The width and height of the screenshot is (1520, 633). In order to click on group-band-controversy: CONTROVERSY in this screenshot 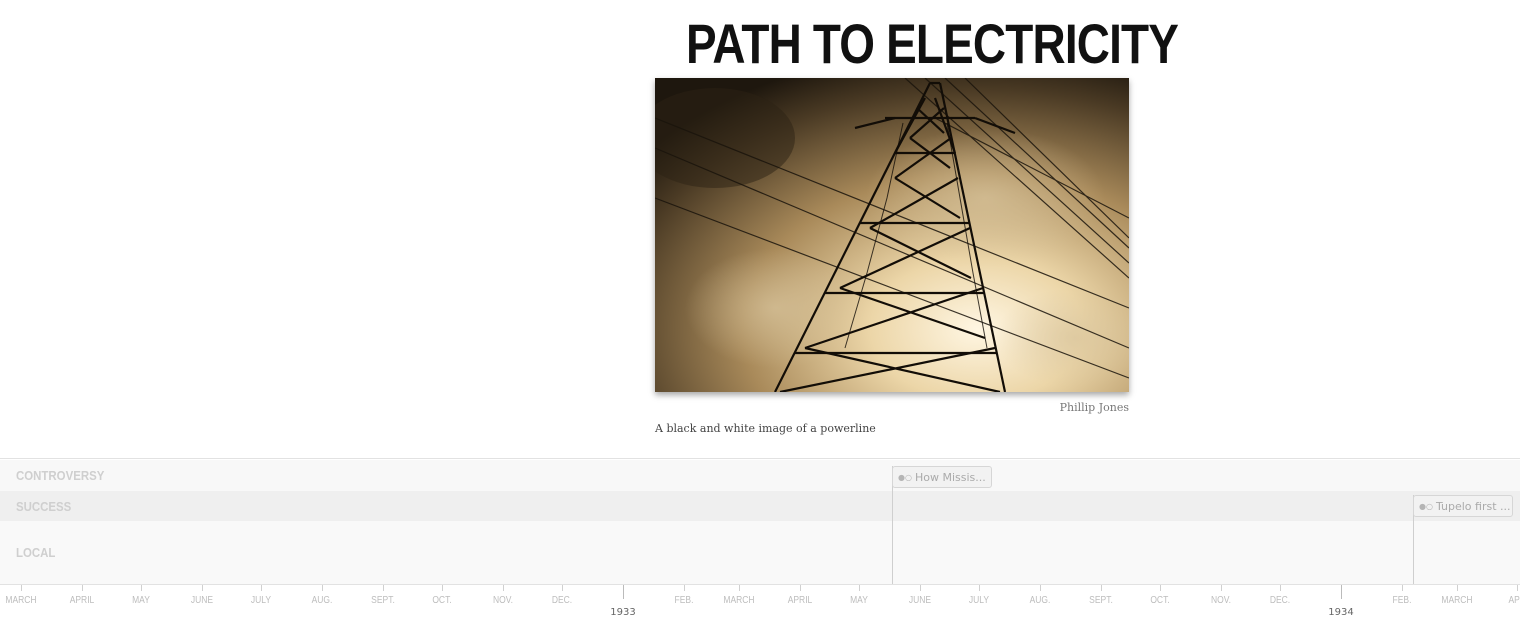, I will do `click(760, 475)`.